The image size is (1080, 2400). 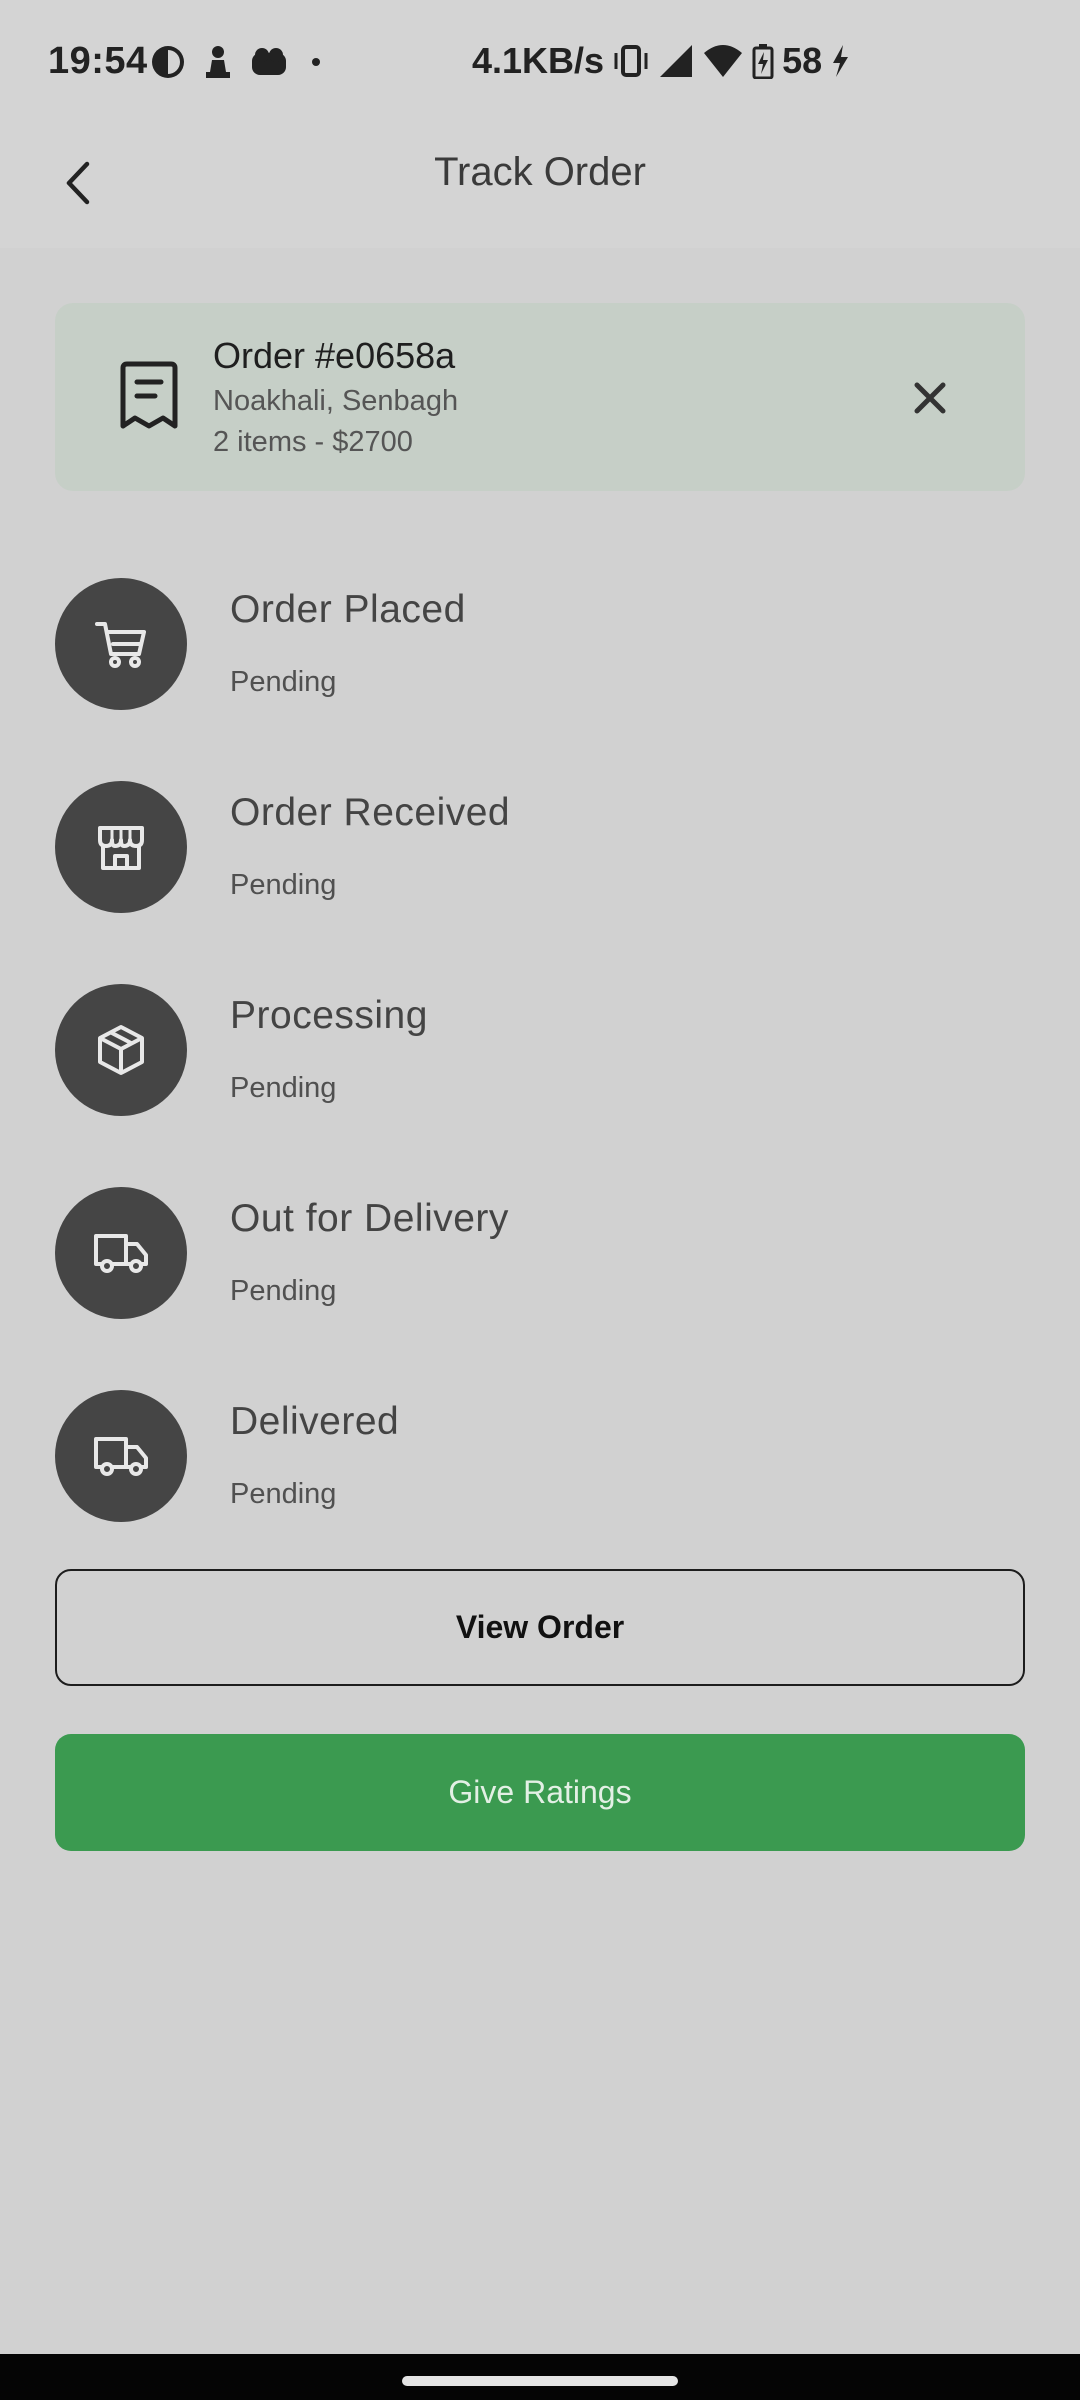 I want to click on cell-signal-icon, so click(x=676, y=61).